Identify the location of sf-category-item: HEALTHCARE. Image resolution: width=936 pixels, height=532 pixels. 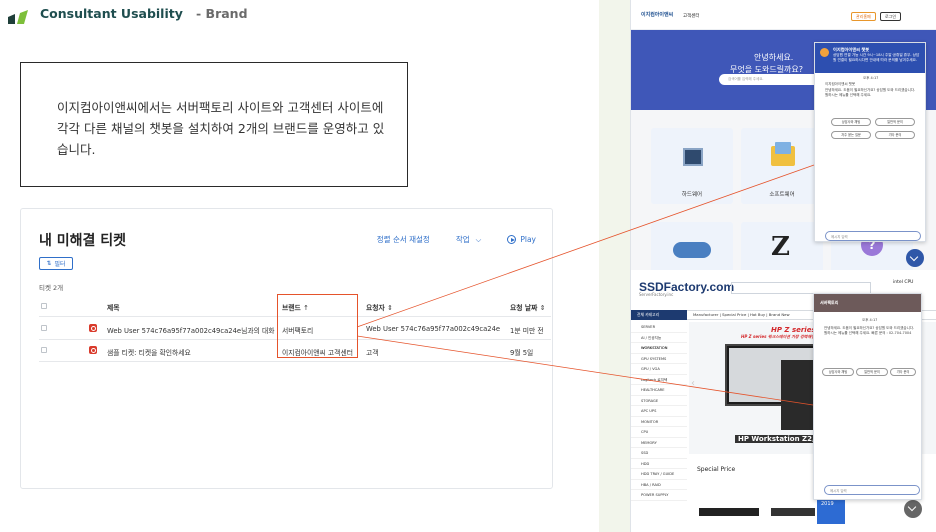
(659, 390).